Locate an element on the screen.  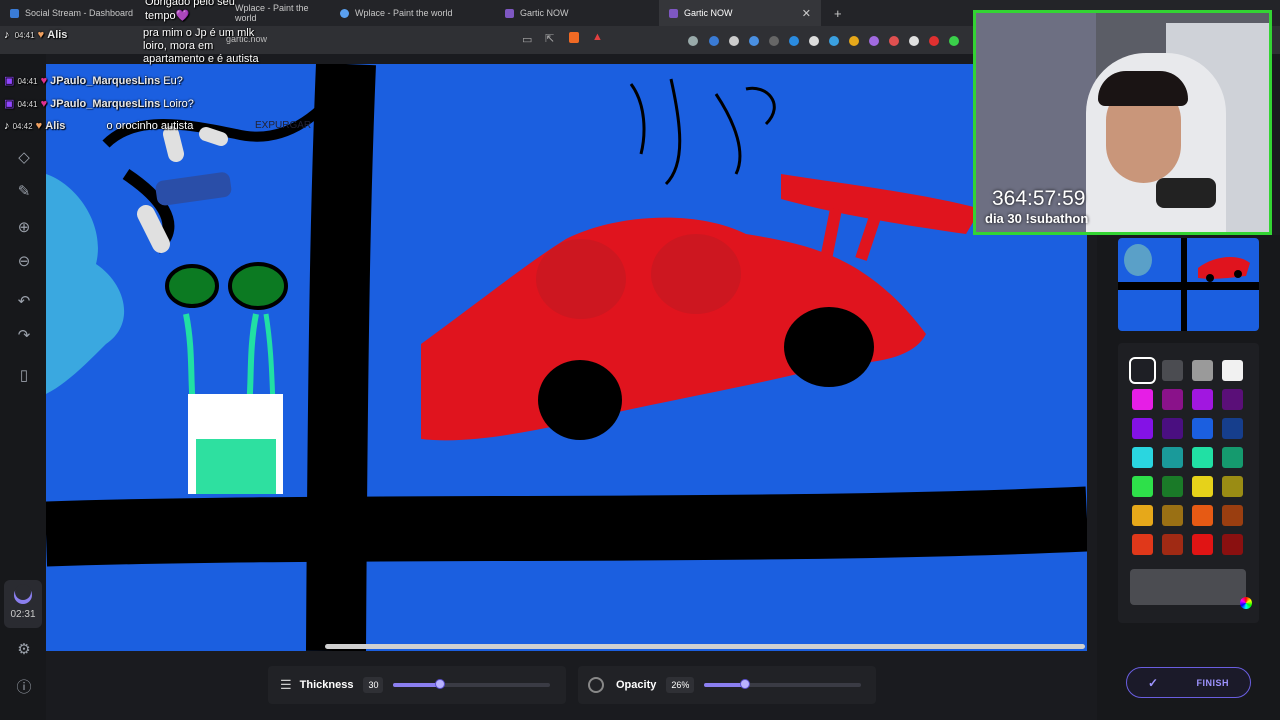
thickness-label: Thickness is located at coordinates (326, 685).